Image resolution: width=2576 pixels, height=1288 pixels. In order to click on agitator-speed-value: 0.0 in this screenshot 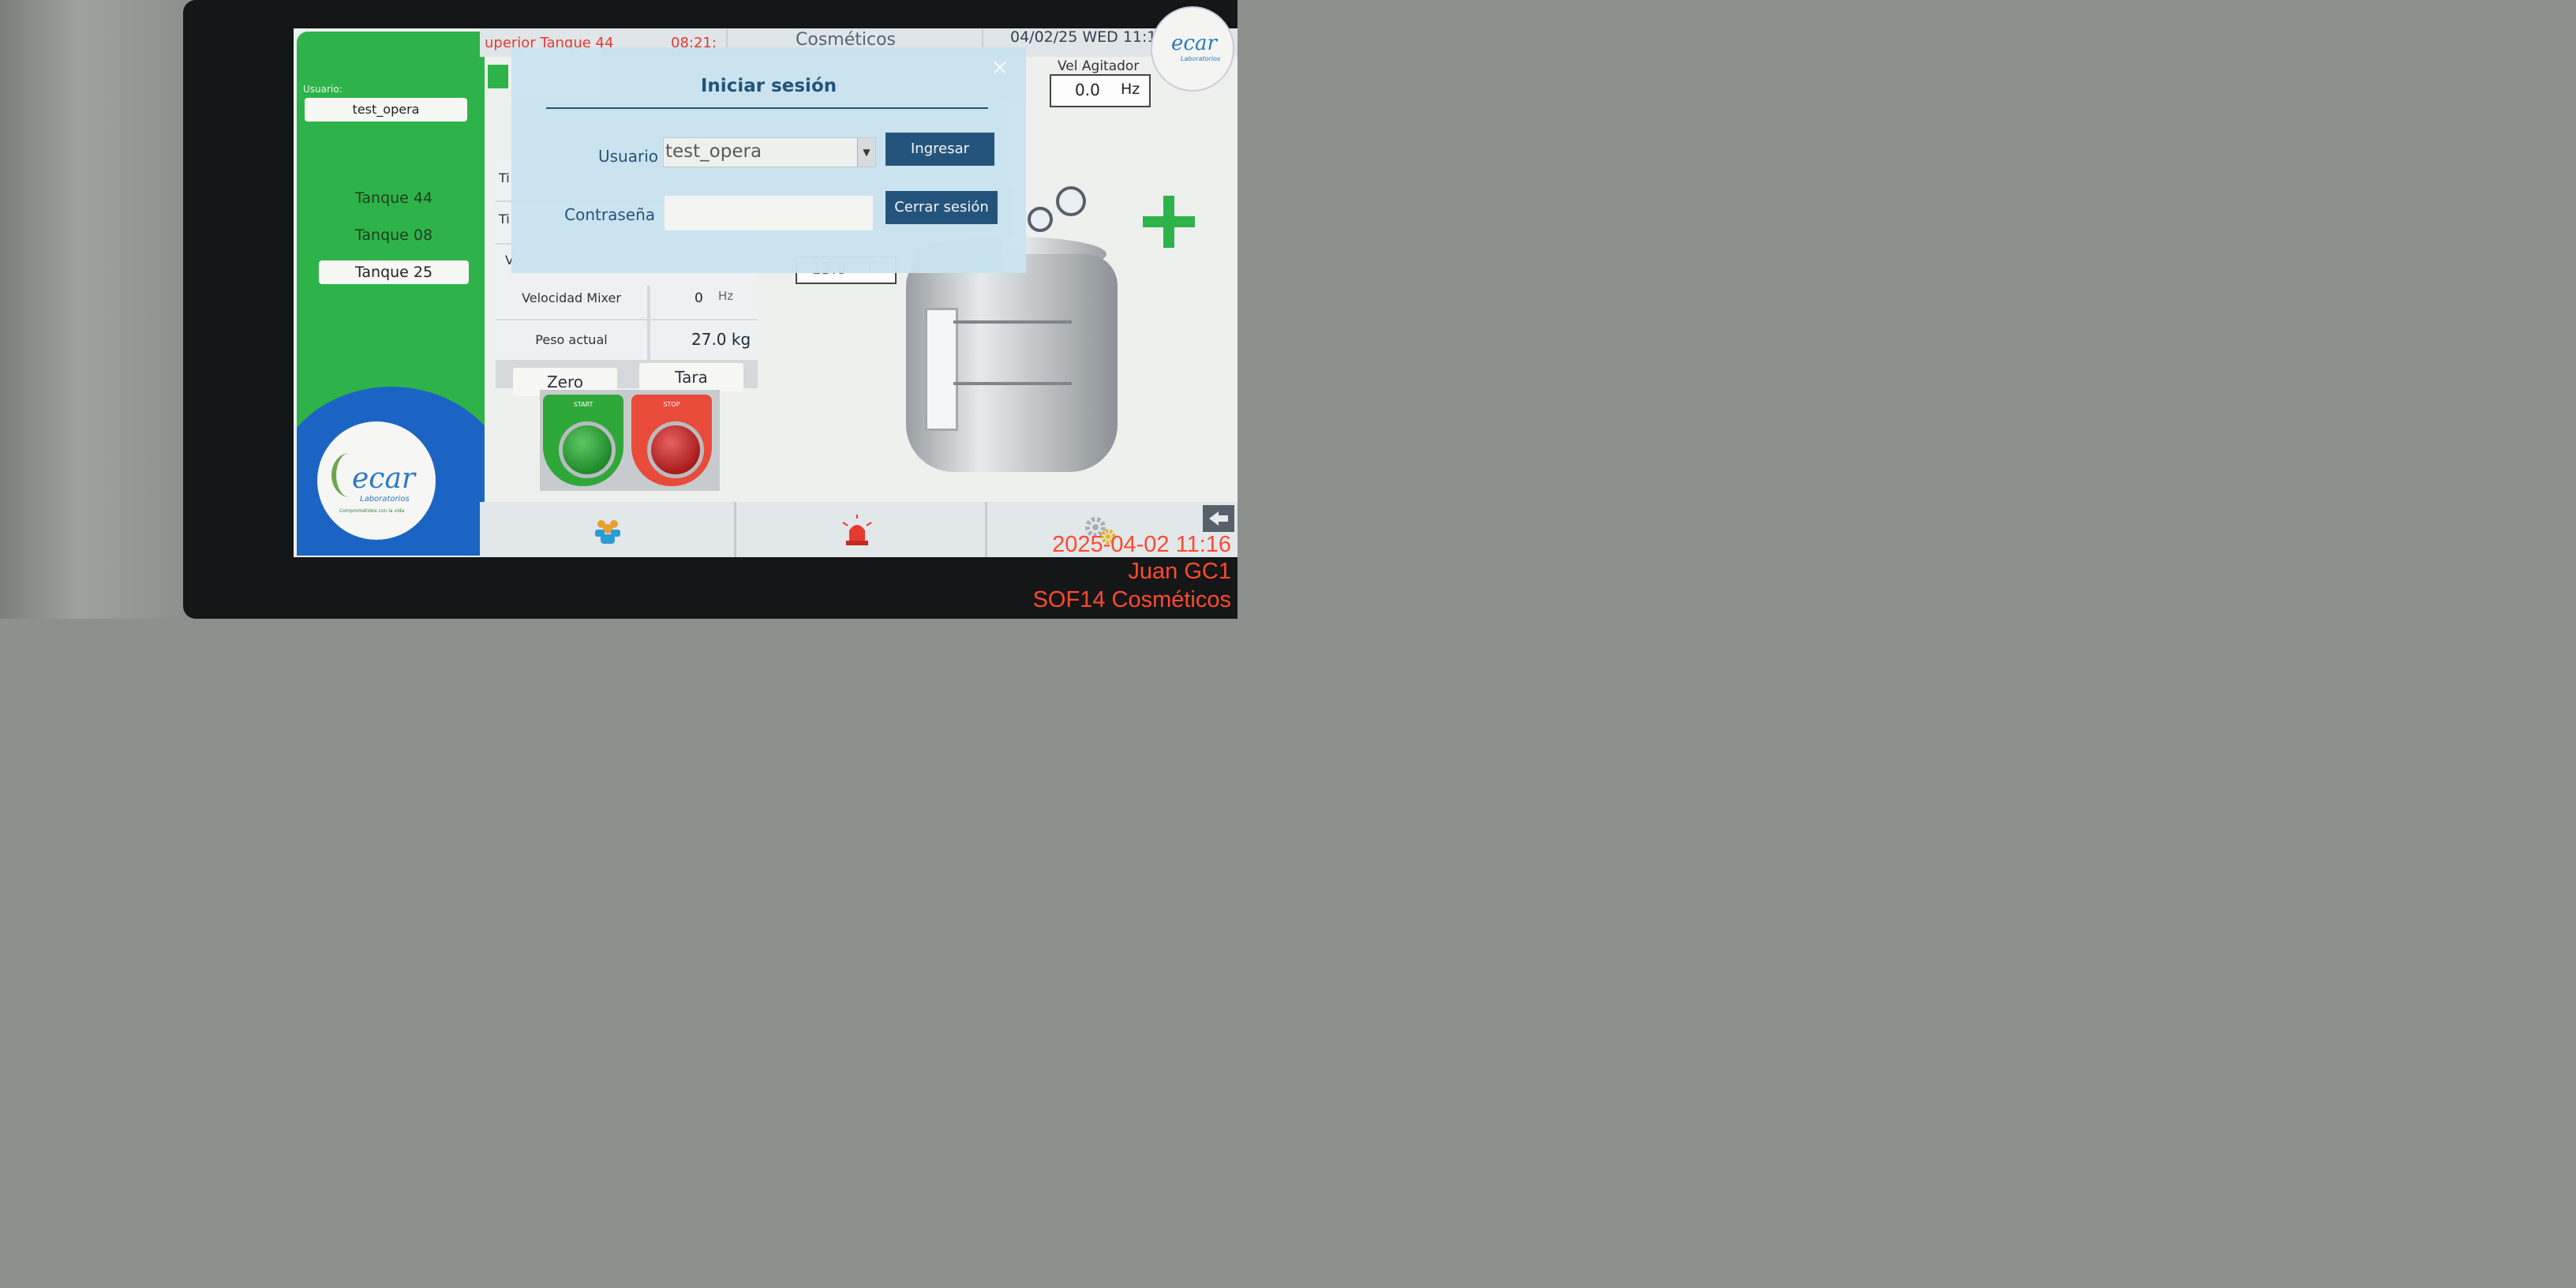, I will do `click(1087, 89)`.